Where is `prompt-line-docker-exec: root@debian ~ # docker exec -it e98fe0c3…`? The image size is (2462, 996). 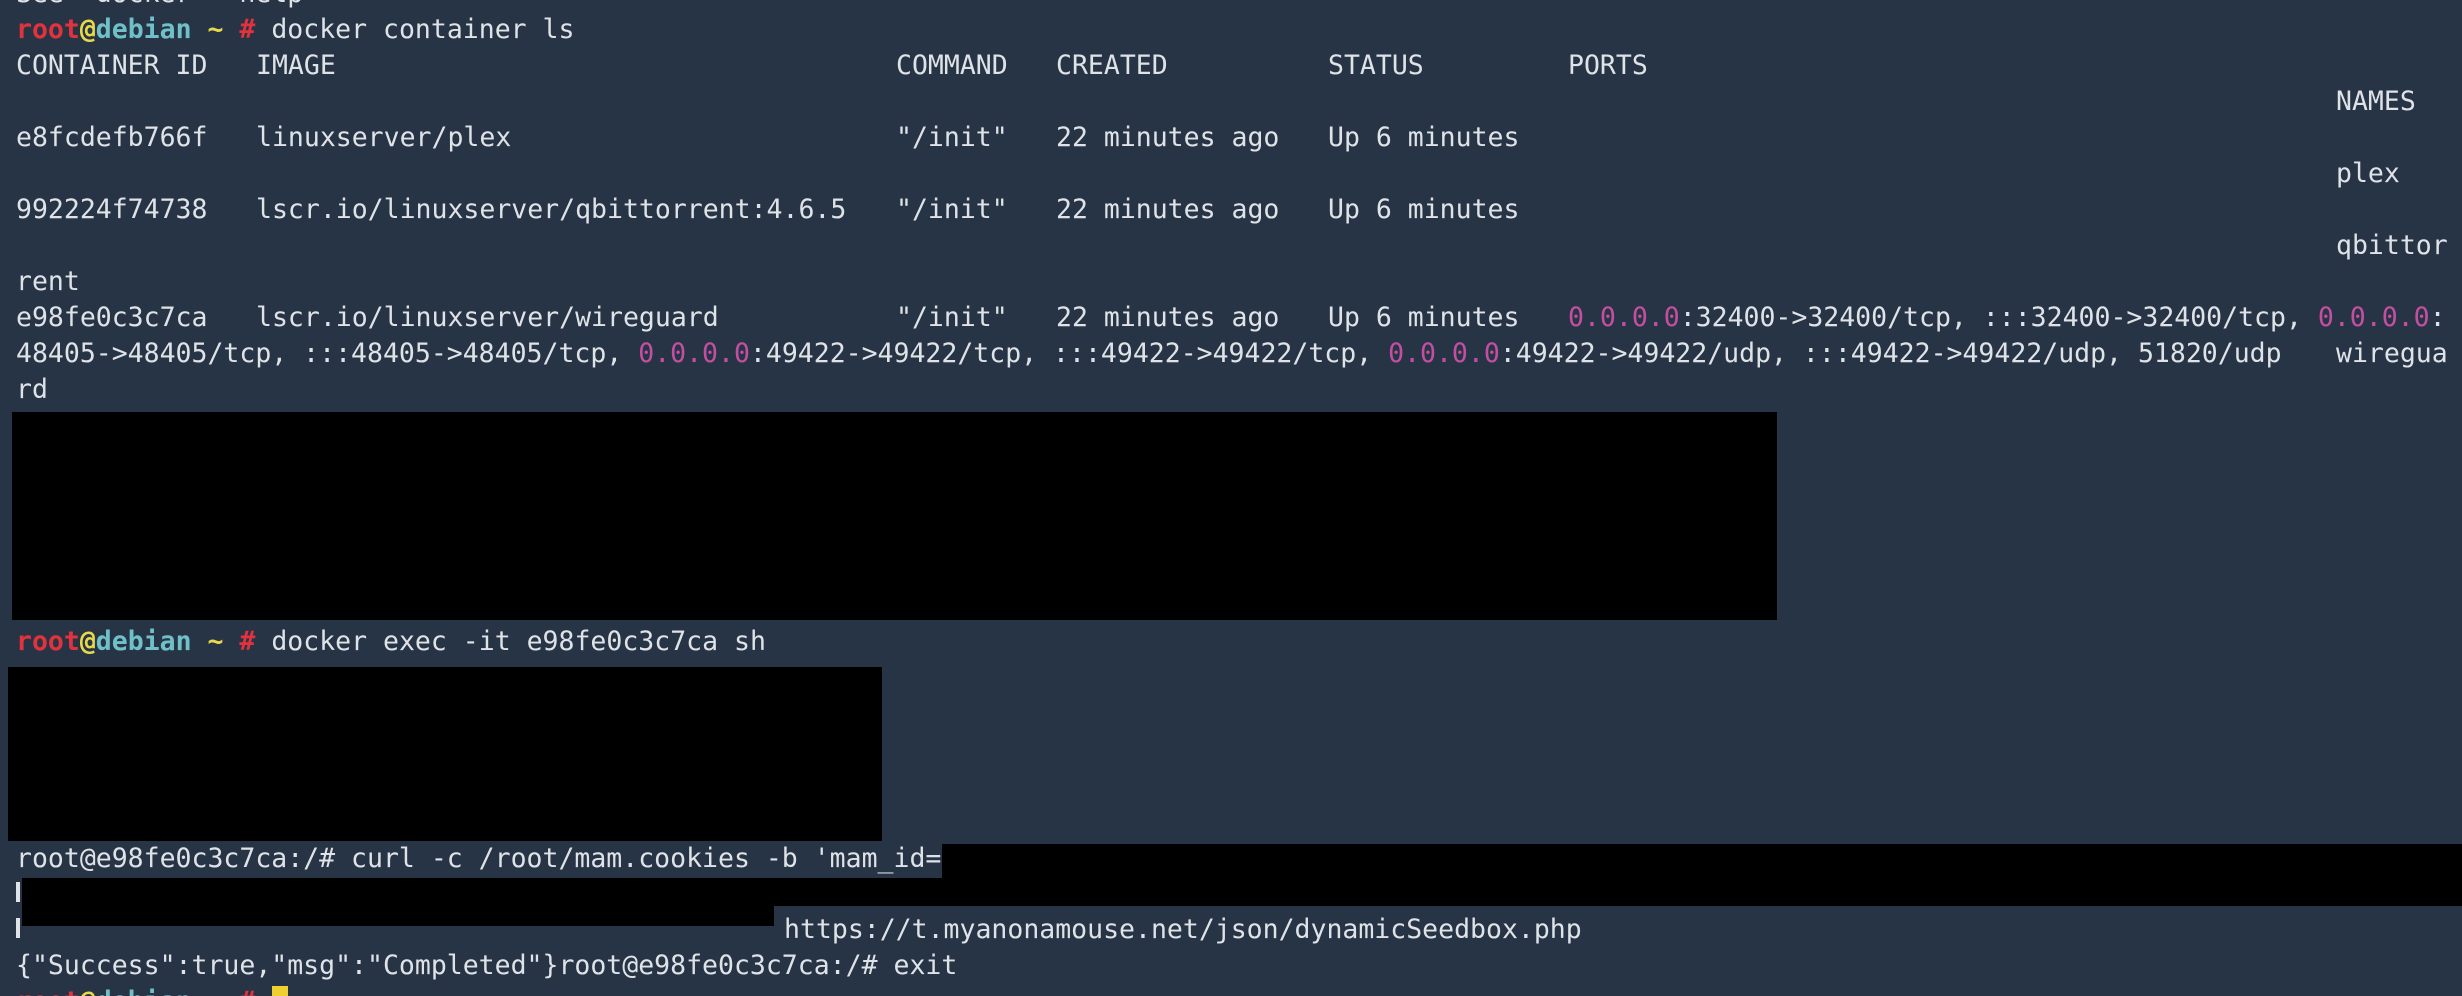 prompt-line-docker-exec: root@debian ~ # docker exec -it e98fe0c3… is located at coordinates (391, 642).